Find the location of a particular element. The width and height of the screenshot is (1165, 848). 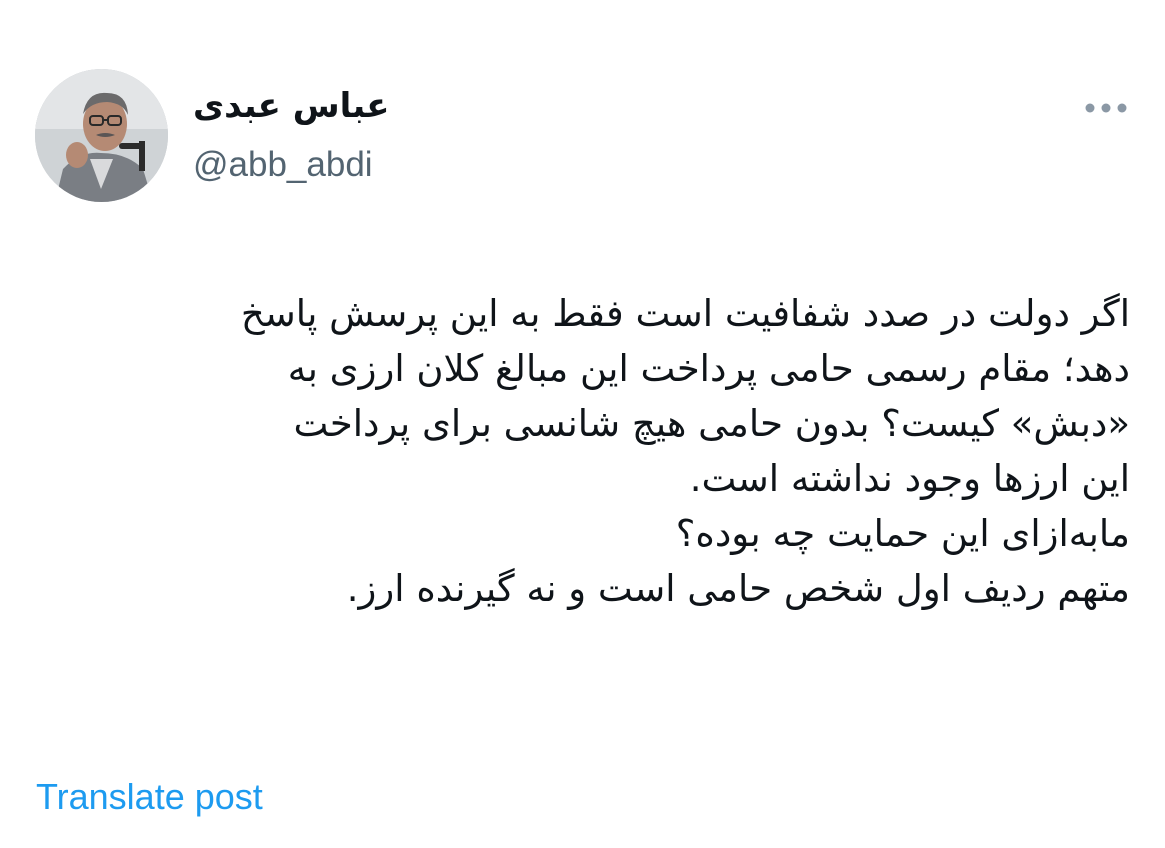

tweet-line: مابه‌ازای این حمایت چه بوده؟ is located at coordinates (902, 533).